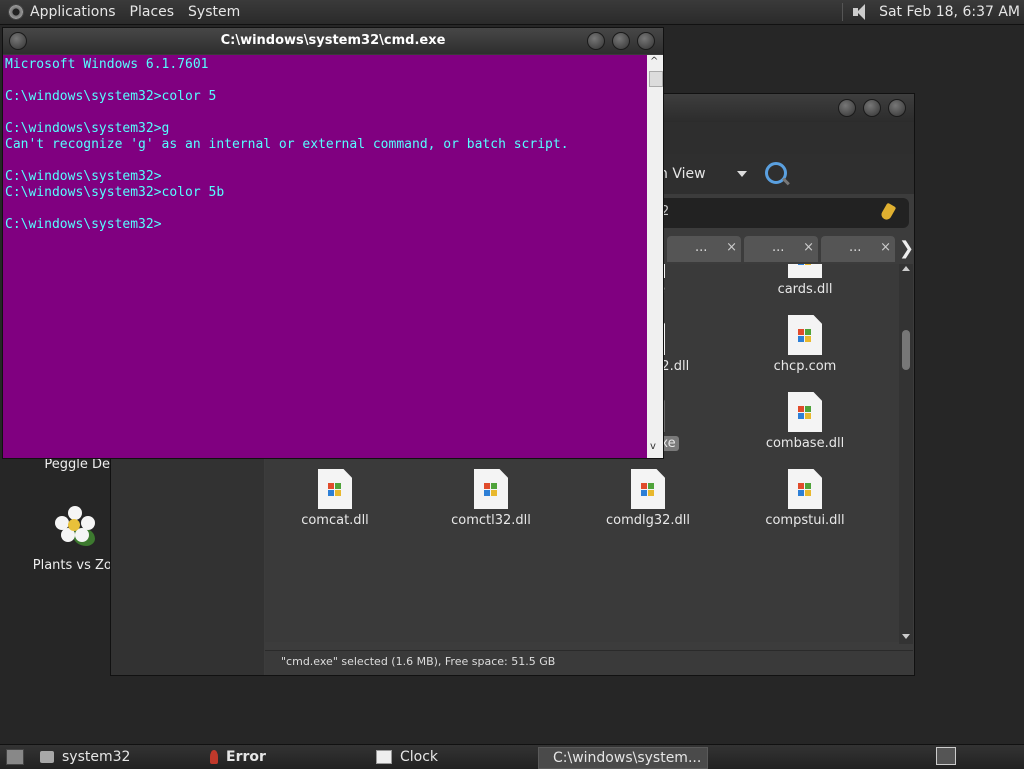 This screenshot has height=769, width=1024. I want to click on file-item: comdlg32.dll, so click(648, 498).